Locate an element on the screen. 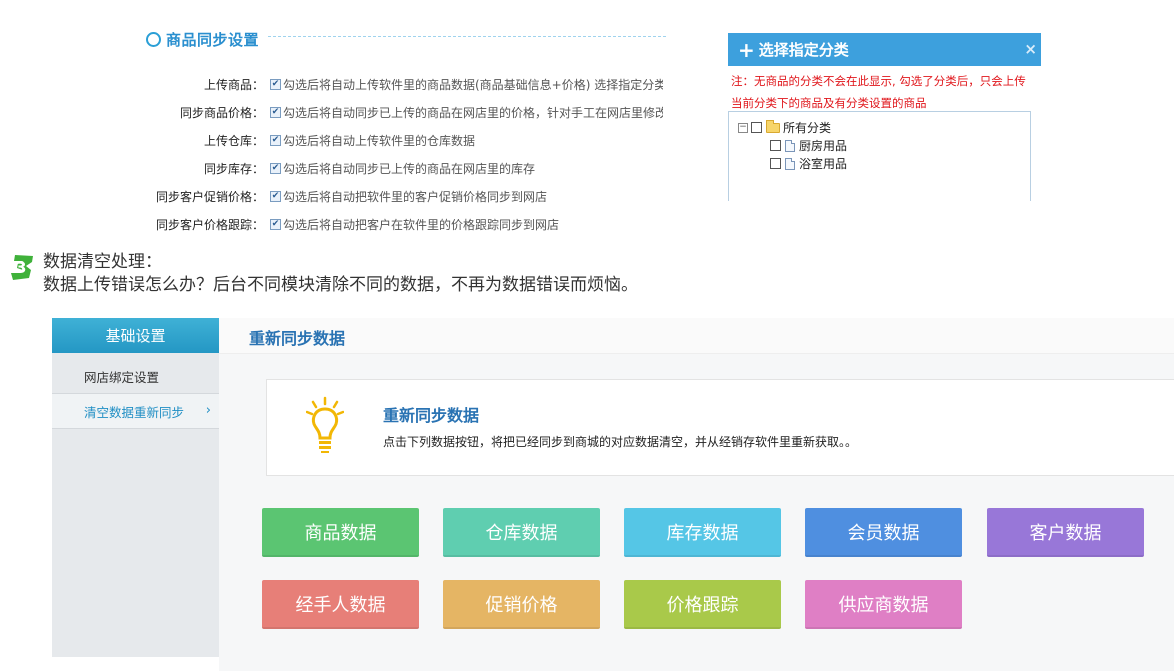 The image size is (1174, 671). button-label: 商品数据 is located at coordinates (340, 533).